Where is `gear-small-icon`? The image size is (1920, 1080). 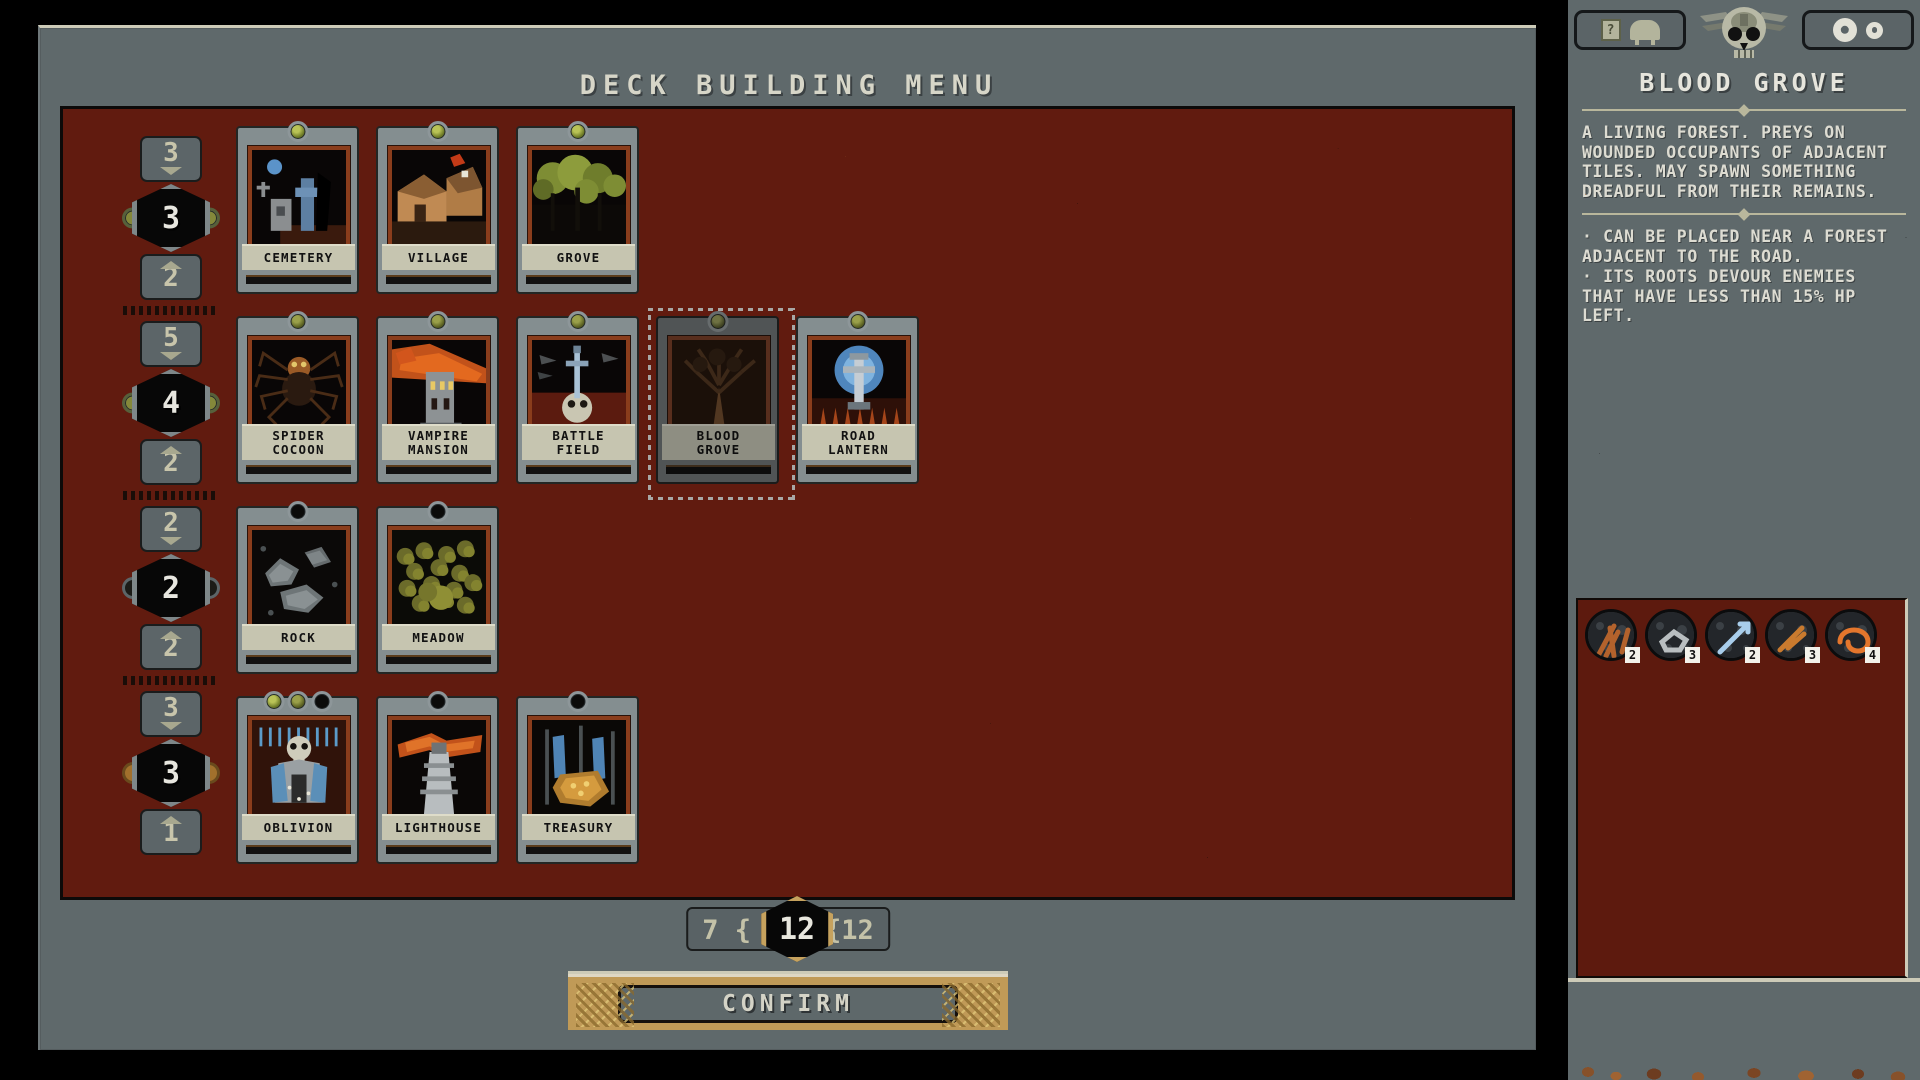
gear-small-icon is located at coordinates (1874, 30).